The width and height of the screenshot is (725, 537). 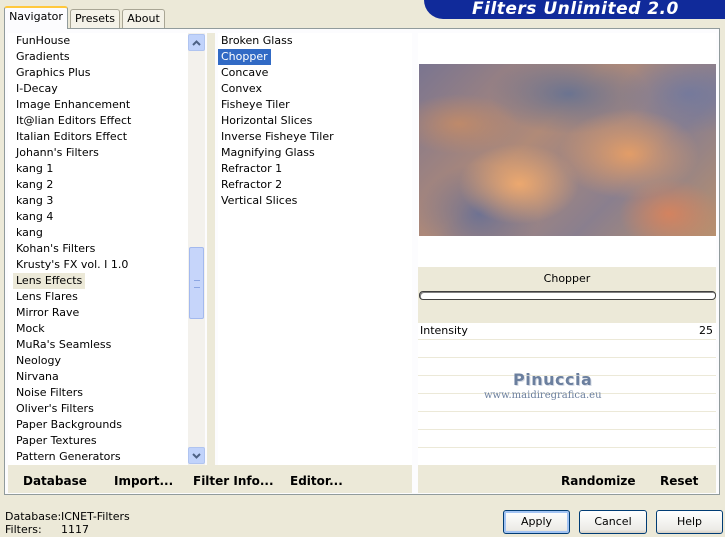 What do you see at coordinates (100, 185) in the screenshot?
I see `category-list-item: kang 2` at bounding box center [100, 185].